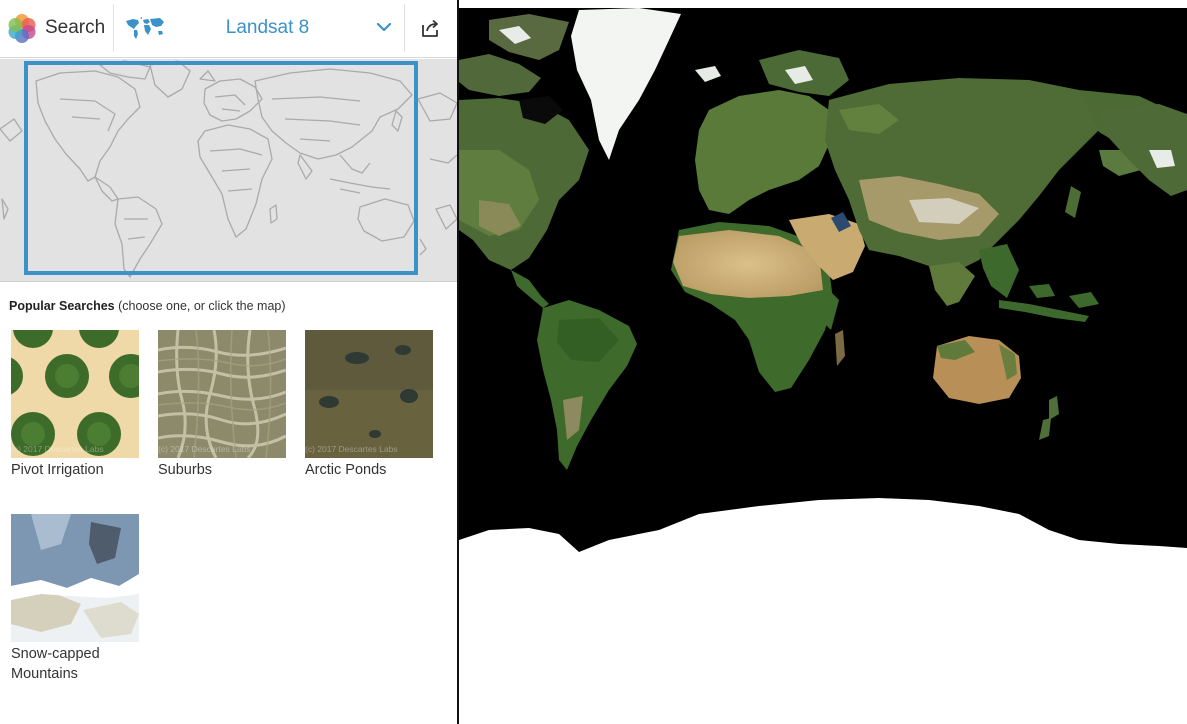 The width and height of the screenshot is (1187, 724). What do you see at coordinates (57, 470) in the screenshot?
I see `card-label: Pivot Irrigation` at bounding box center [57, 470].